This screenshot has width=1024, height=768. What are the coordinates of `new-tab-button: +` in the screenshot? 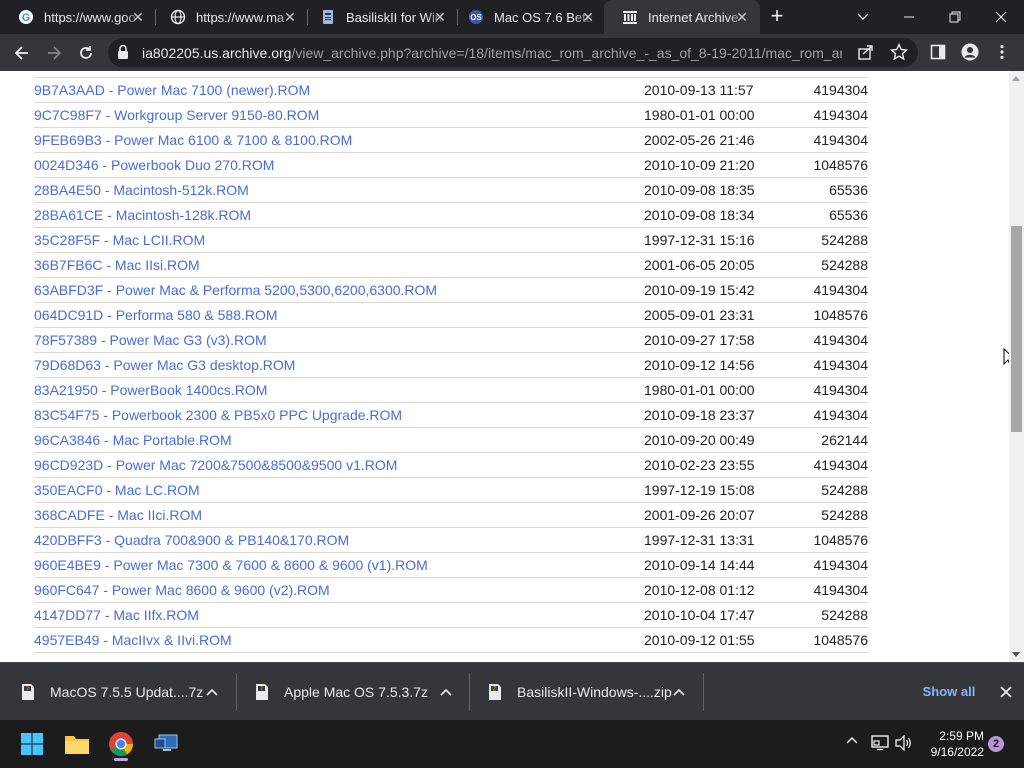 It's located at (777, 16).